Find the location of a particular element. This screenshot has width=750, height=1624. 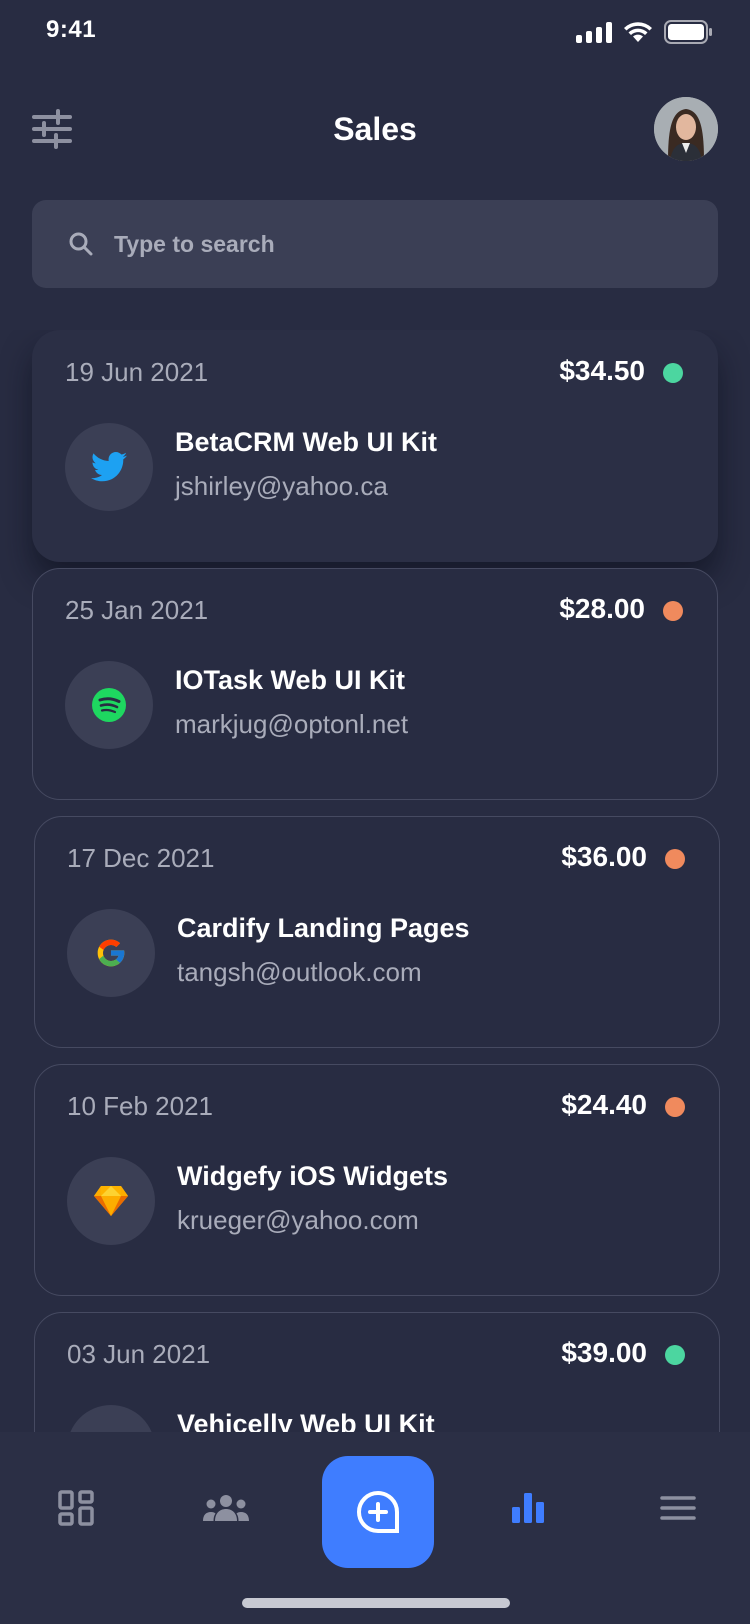

add-button is located at coordinates (378, 1512).